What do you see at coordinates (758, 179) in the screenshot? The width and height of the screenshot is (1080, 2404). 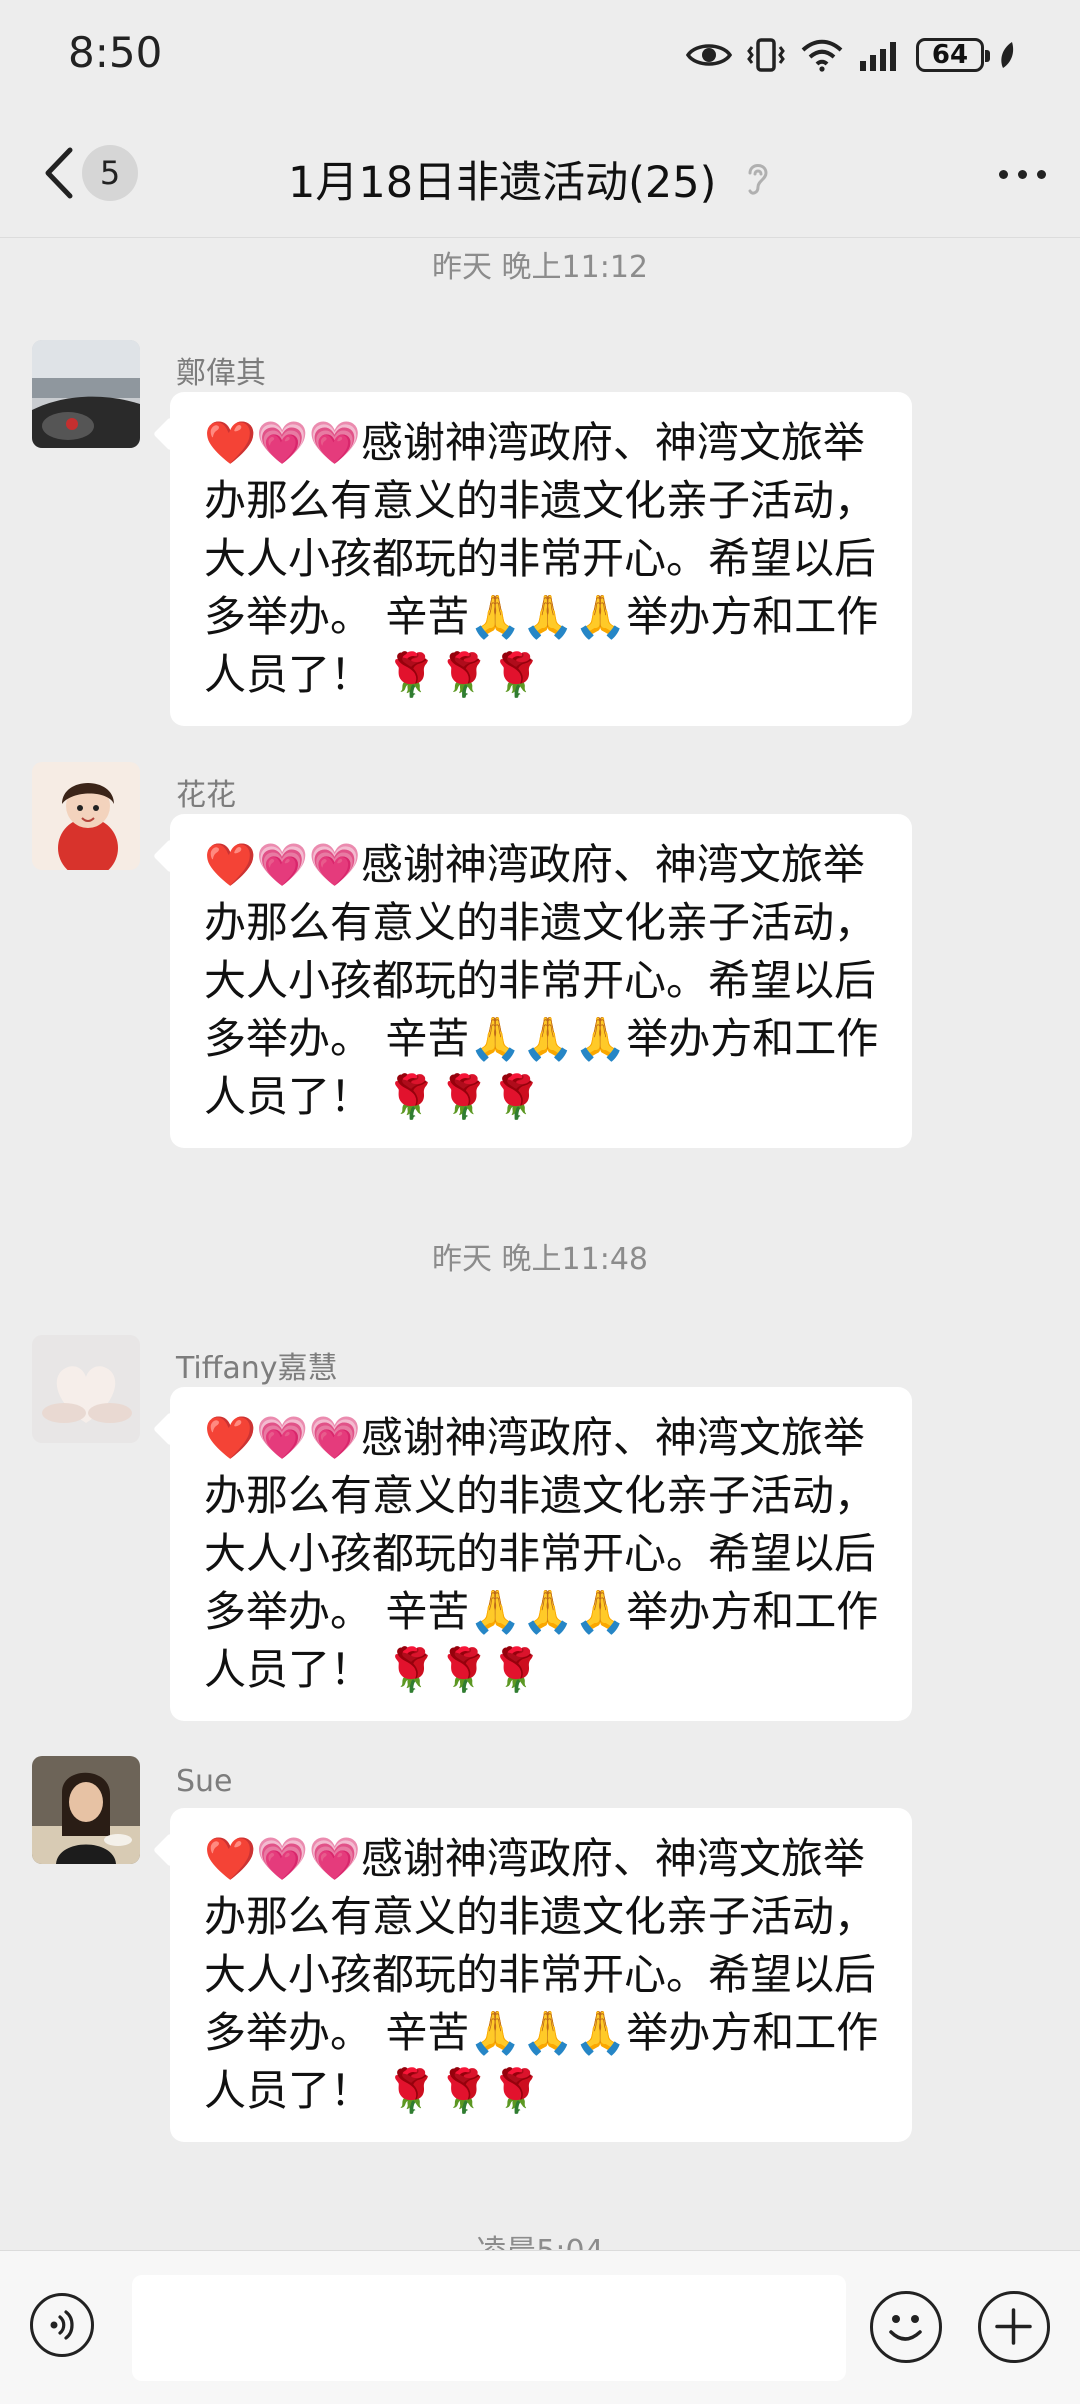 I see `ear-icon` at bounding box center [758, 179].